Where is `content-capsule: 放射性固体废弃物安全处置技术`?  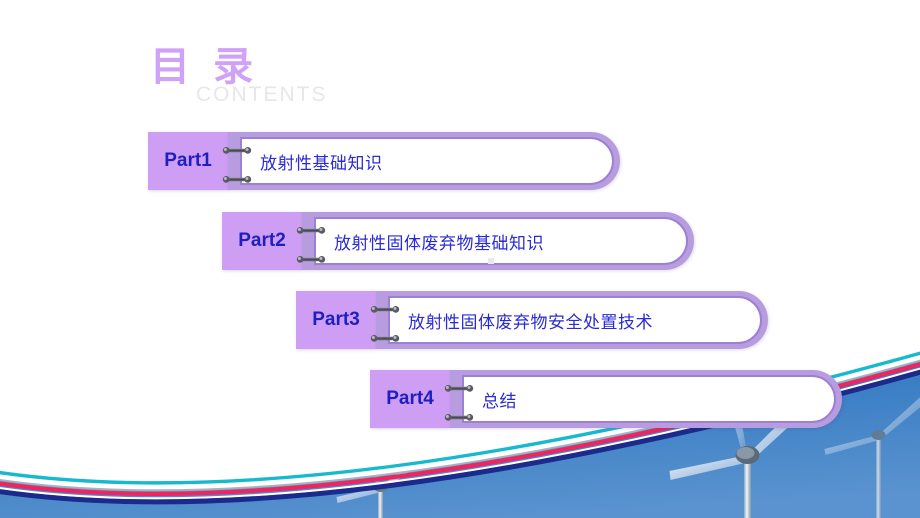 content-capsule: 放射性固体废弃物安全处置技术 is located at coordinates (572, 320).